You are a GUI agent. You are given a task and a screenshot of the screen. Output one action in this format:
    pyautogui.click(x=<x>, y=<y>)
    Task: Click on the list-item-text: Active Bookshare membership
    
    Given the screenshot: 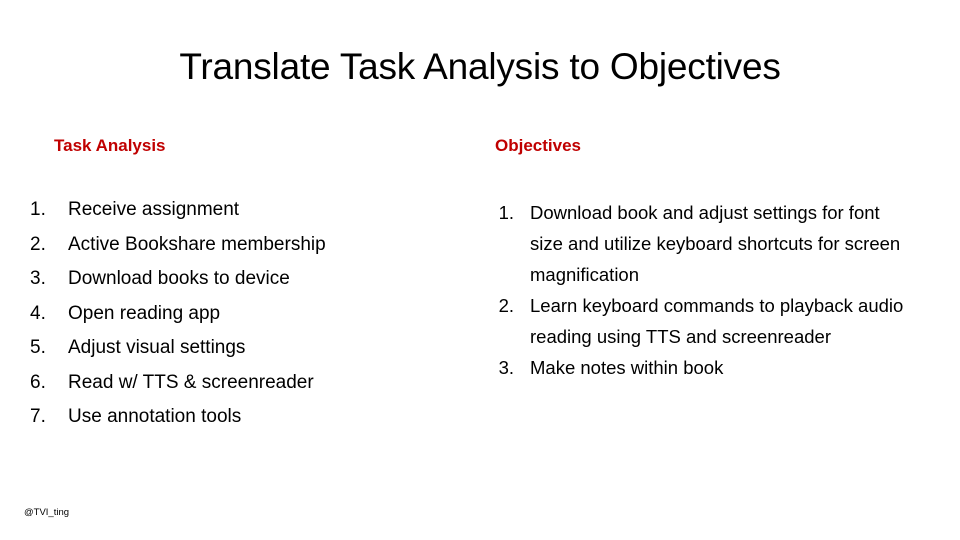 What is the action you would take?
    pyautogui.click(x=197, y=244)
    